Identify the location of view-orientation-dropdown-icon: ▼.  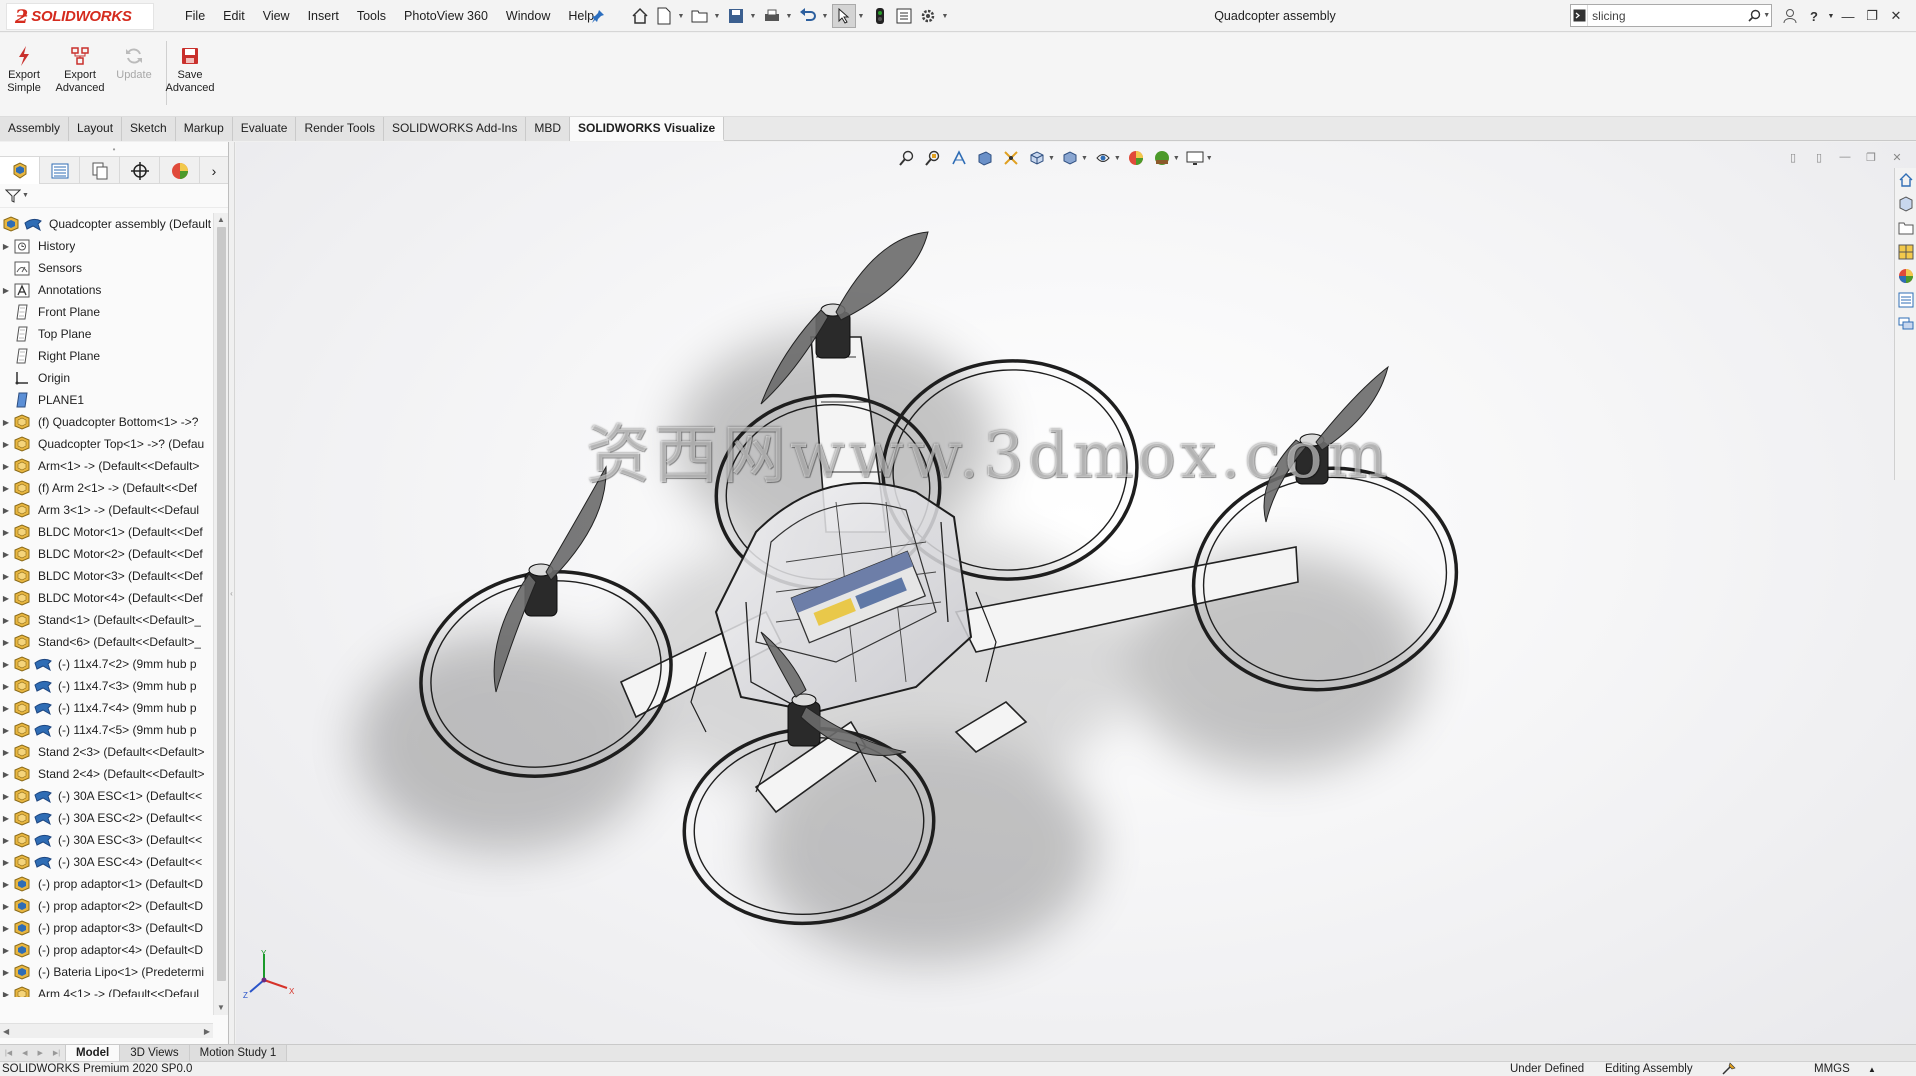
(1051, 158).